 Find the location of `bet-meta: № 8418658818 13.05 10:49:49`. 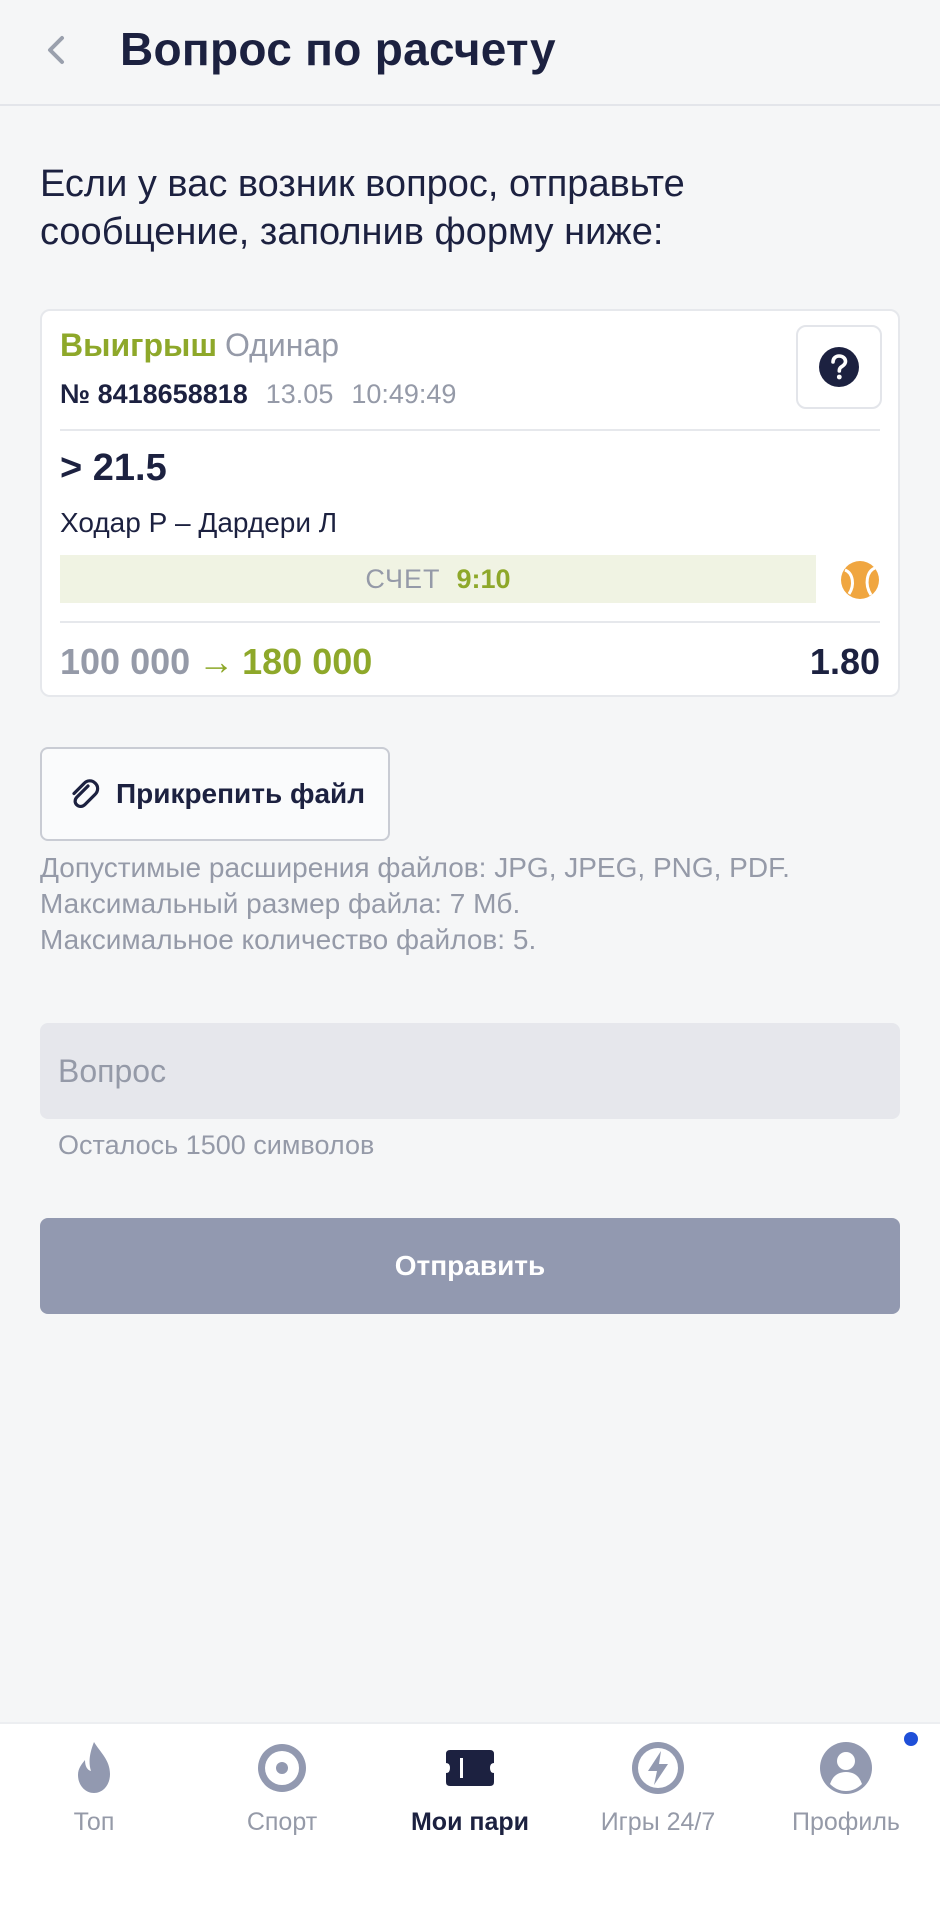

bet-meta: № 8418658818 13.05 10:49:49 is located at coordinates (258, 394).